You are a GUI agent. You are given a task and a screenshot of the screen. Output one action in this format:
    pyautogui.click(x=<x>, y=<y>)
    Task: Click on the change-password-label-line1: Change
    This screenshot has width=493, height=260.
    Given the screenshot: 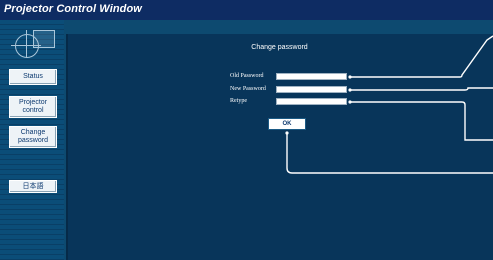 What is the action you would take?
    pyautogui.click(x=33, y=132)
    